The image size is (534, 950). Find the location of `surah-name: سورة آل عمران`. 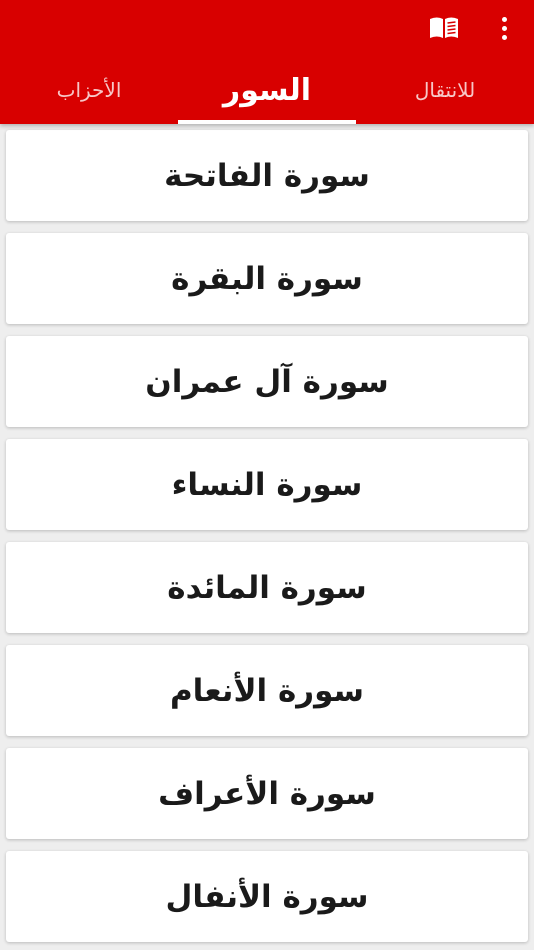

surah-name: سورة آل عمران is located at coordinates (267, 381).